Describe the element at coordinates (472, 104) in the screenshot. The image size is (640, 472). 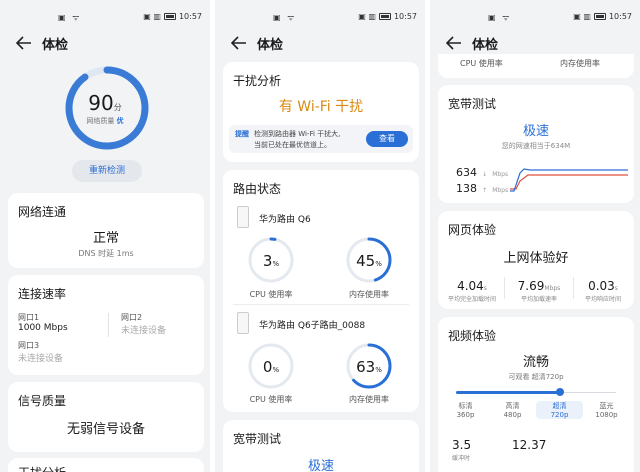
I see `broadband-title: 宽带测试` at that location.